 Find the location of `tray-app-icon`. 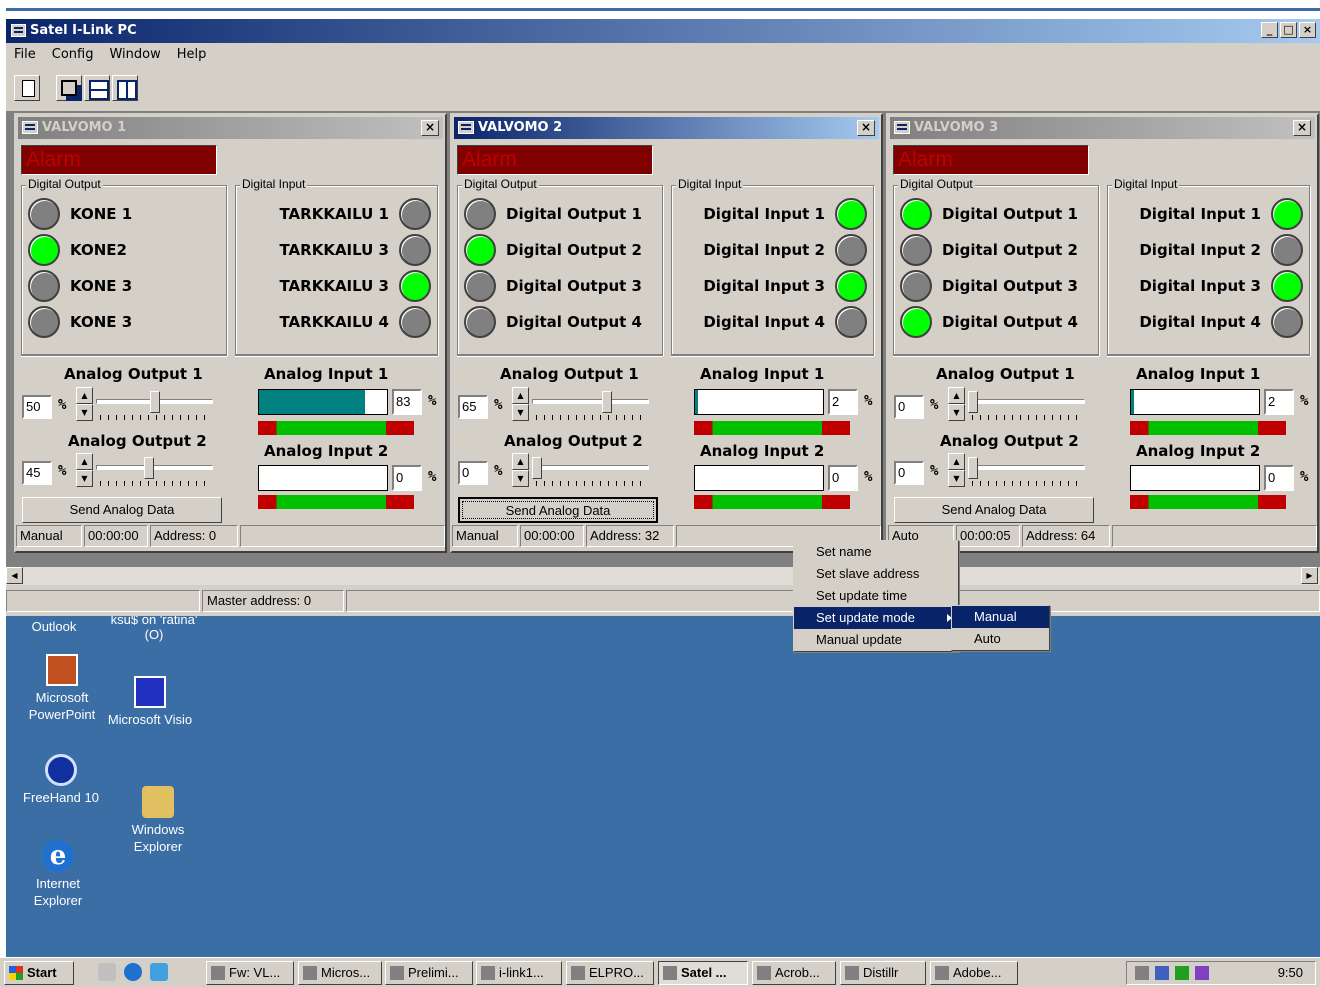

tray-app-icon is located at coordinates (1182, 973).